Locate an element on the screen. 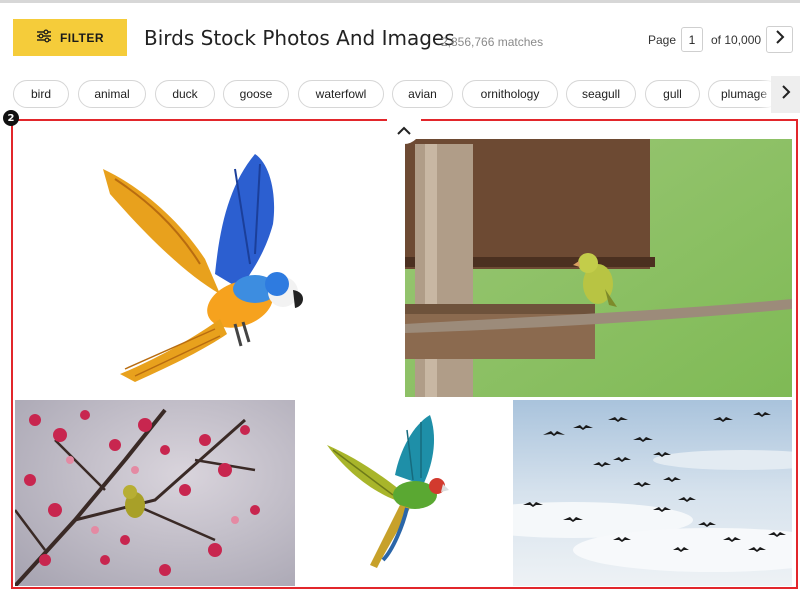 Image resolution: width=800 pixels, height=591 pixels. filter-button: FILTER is located at coordinates (70, 37).